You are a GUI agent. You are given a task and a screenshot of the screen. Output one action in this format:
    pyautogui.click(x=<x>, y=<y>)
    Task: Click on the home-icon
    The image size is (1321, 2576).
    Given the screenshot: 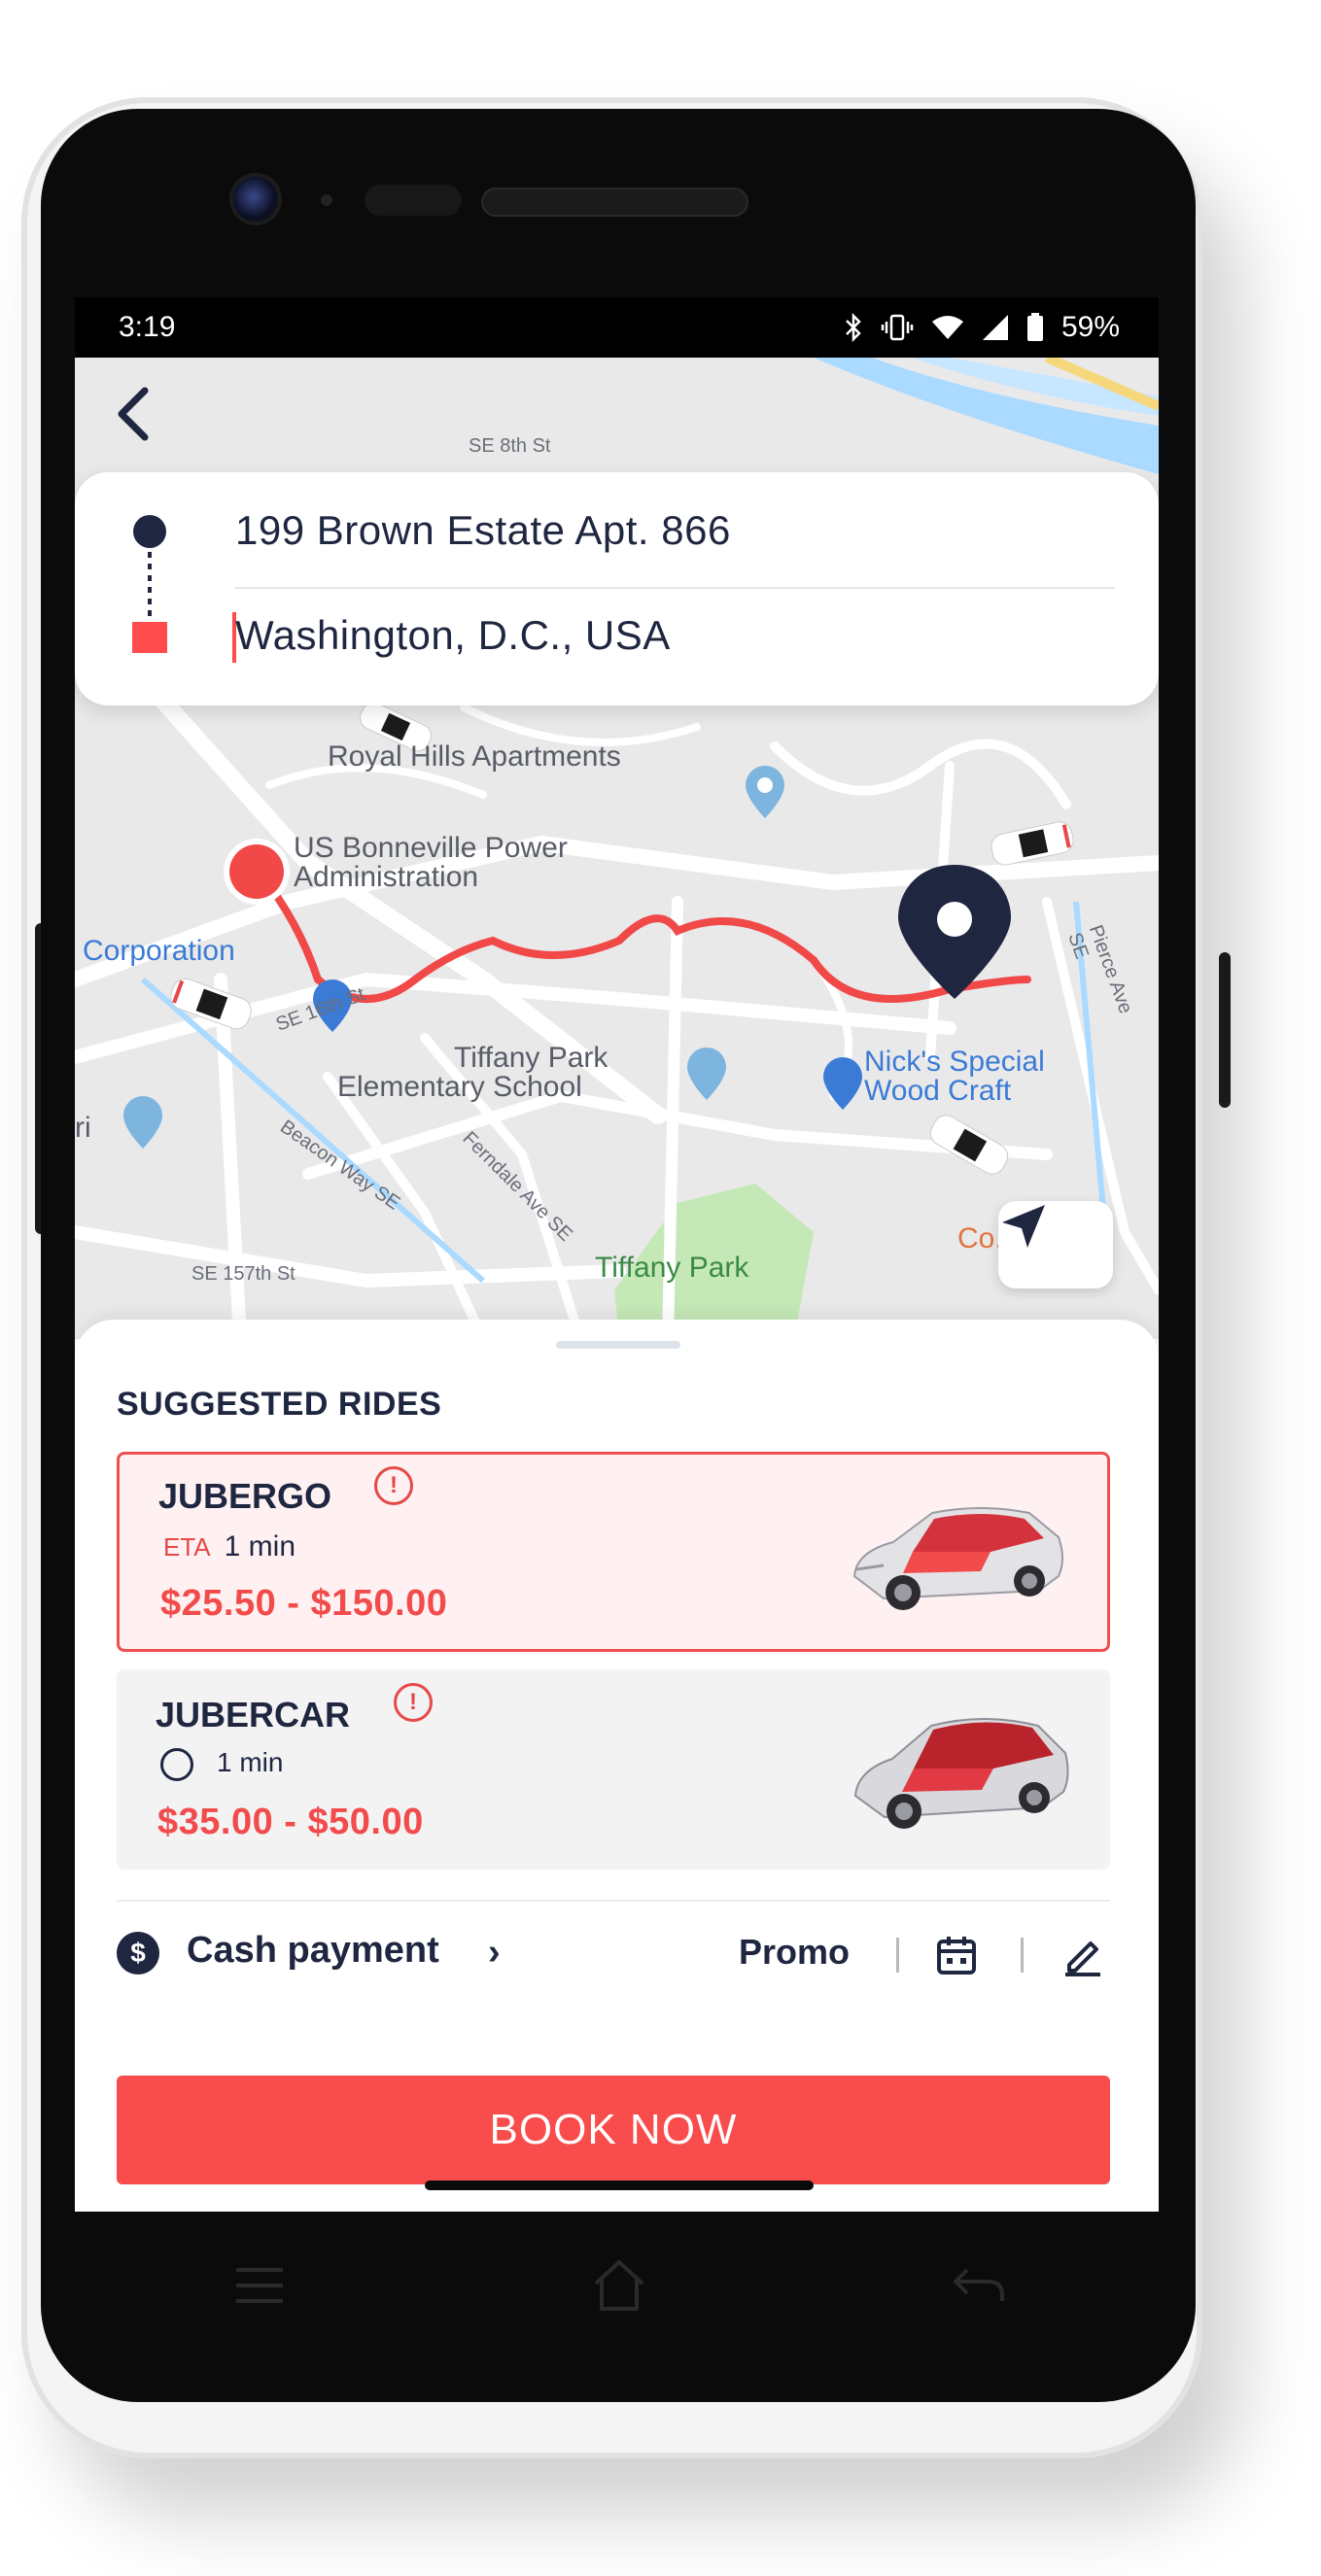 What is the action you would take?
    pyautogui.click(x=619, y=2285)
    